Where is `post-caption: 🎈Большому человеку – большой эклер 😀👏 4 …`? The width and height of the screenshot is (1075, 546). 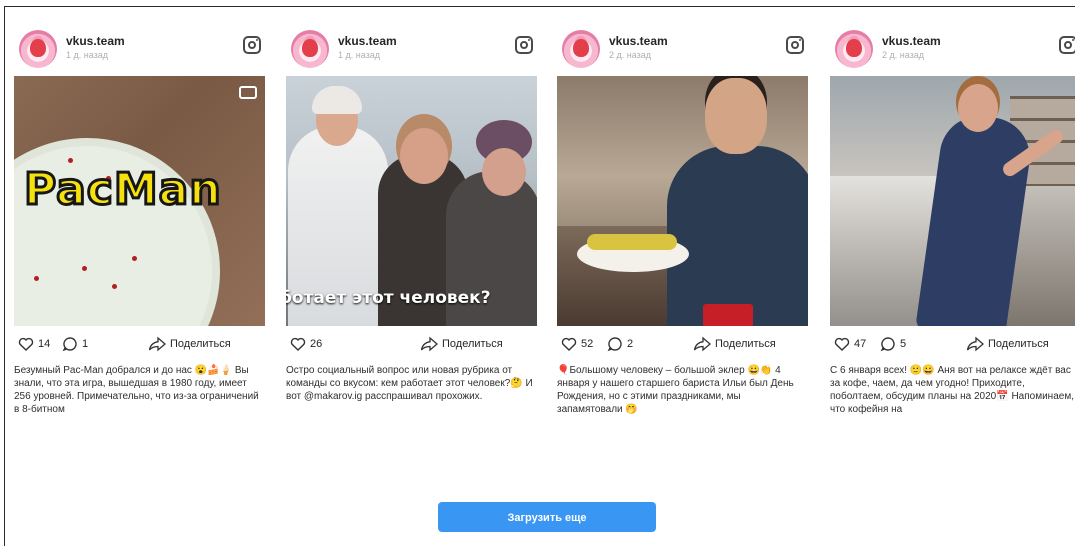
post-caption: 🎈Большому человеку – большой эклер 😀👏 4 … is located at coordinates (675, 390).